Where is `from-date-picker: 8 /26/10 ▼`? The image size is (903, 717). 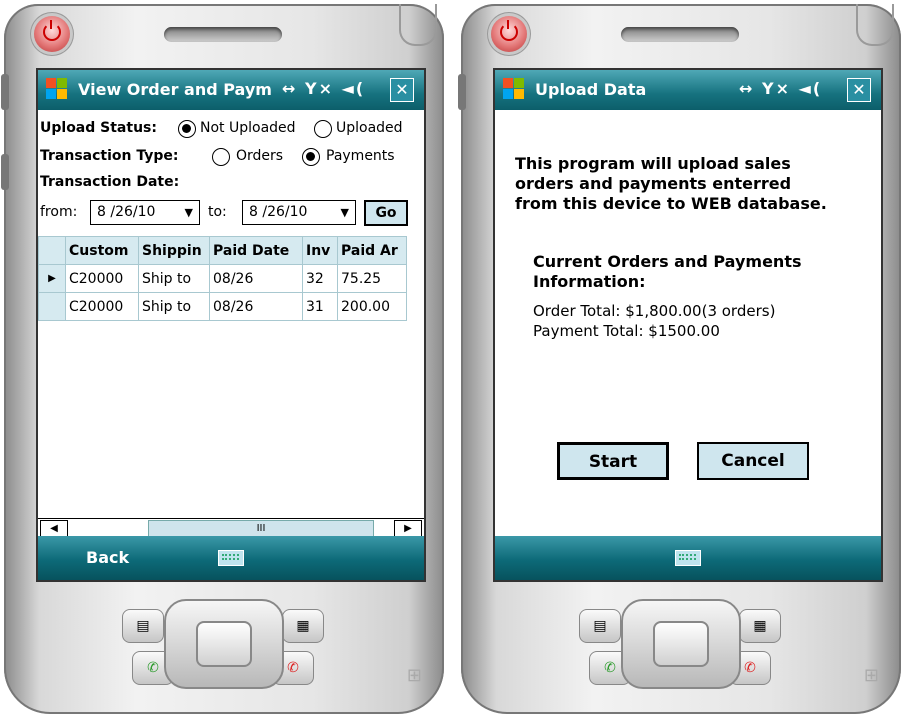
from-date-picker: 8 /26/10 ▼ is located at coordinates (145, 212).